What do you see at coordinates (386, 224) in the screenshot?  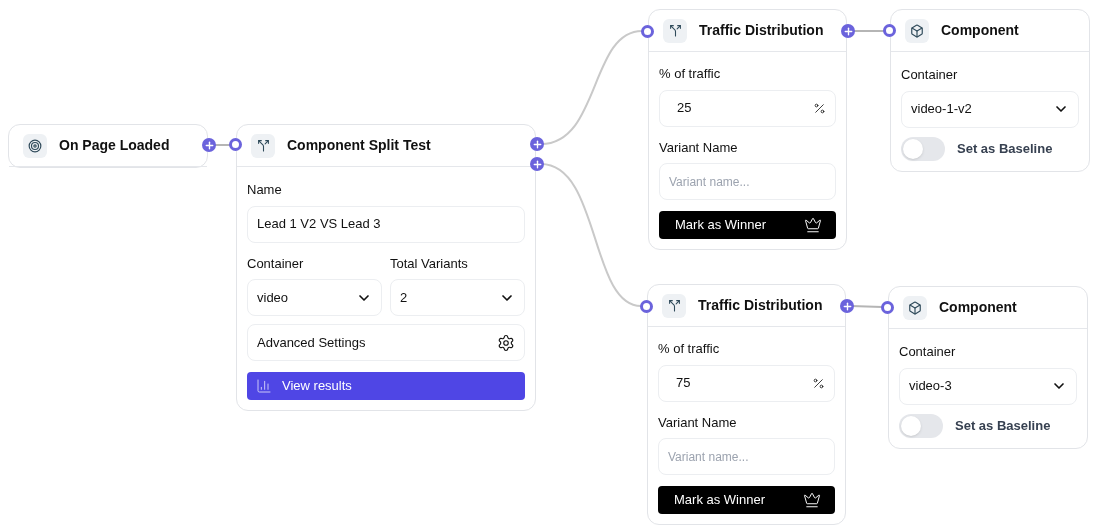 I see `name-field: Lead 1 V2 VS Lead 3` at bounding box center [386, 224].